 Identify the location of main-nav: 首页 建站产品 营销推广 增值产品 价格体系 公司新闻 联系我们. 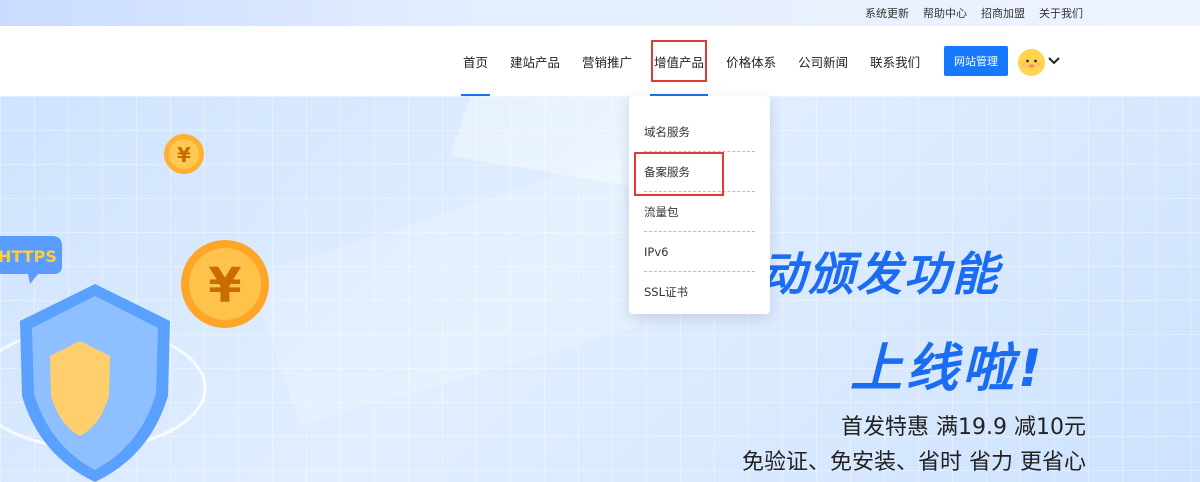
(691, 61).